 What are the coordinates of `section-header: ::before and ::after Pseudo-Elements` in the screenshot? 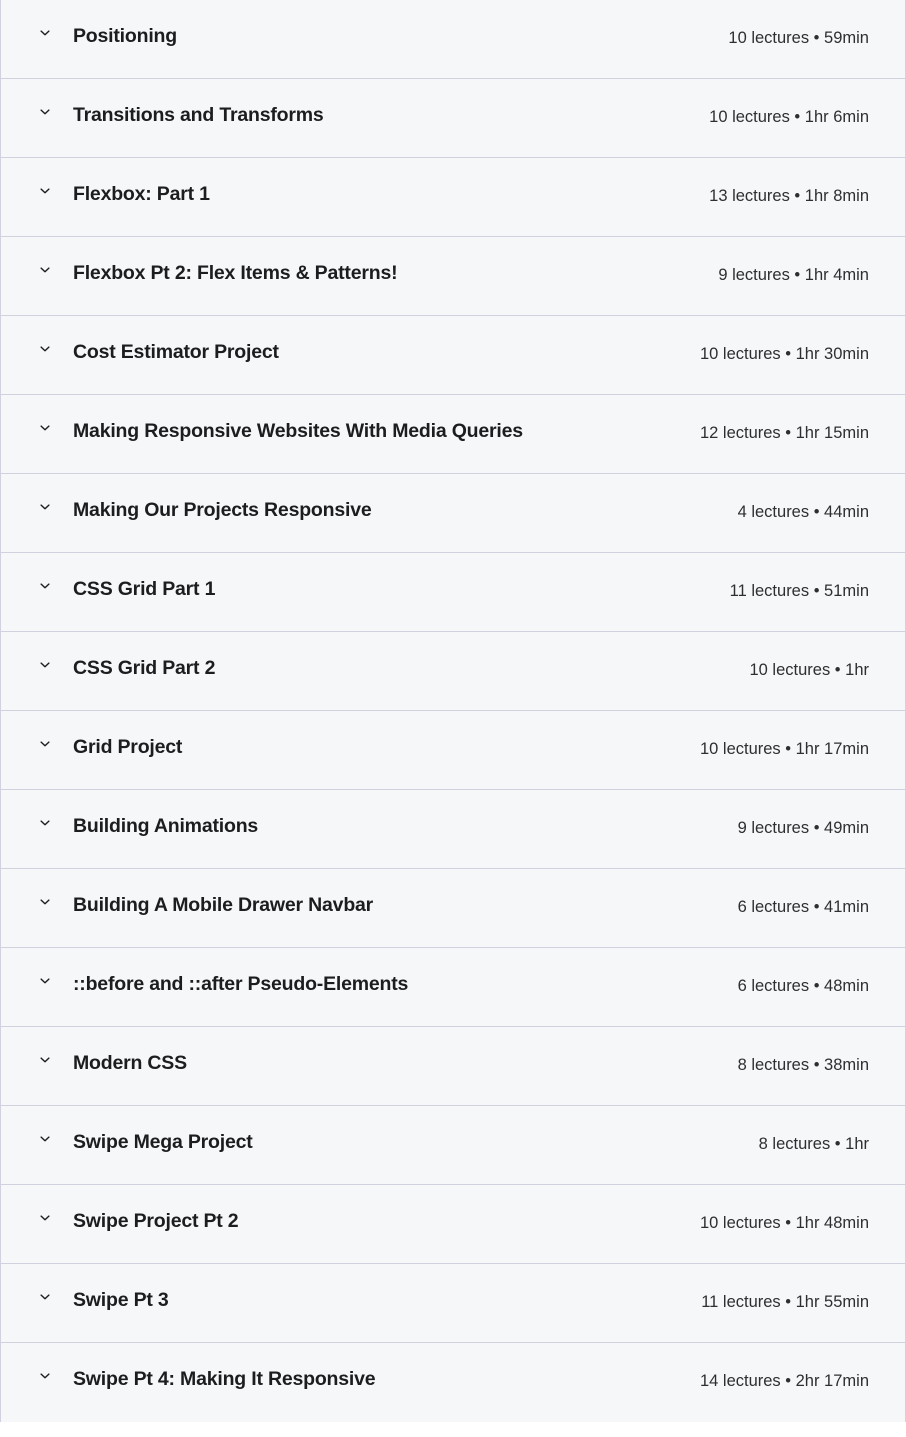 It's located at (387, 984).